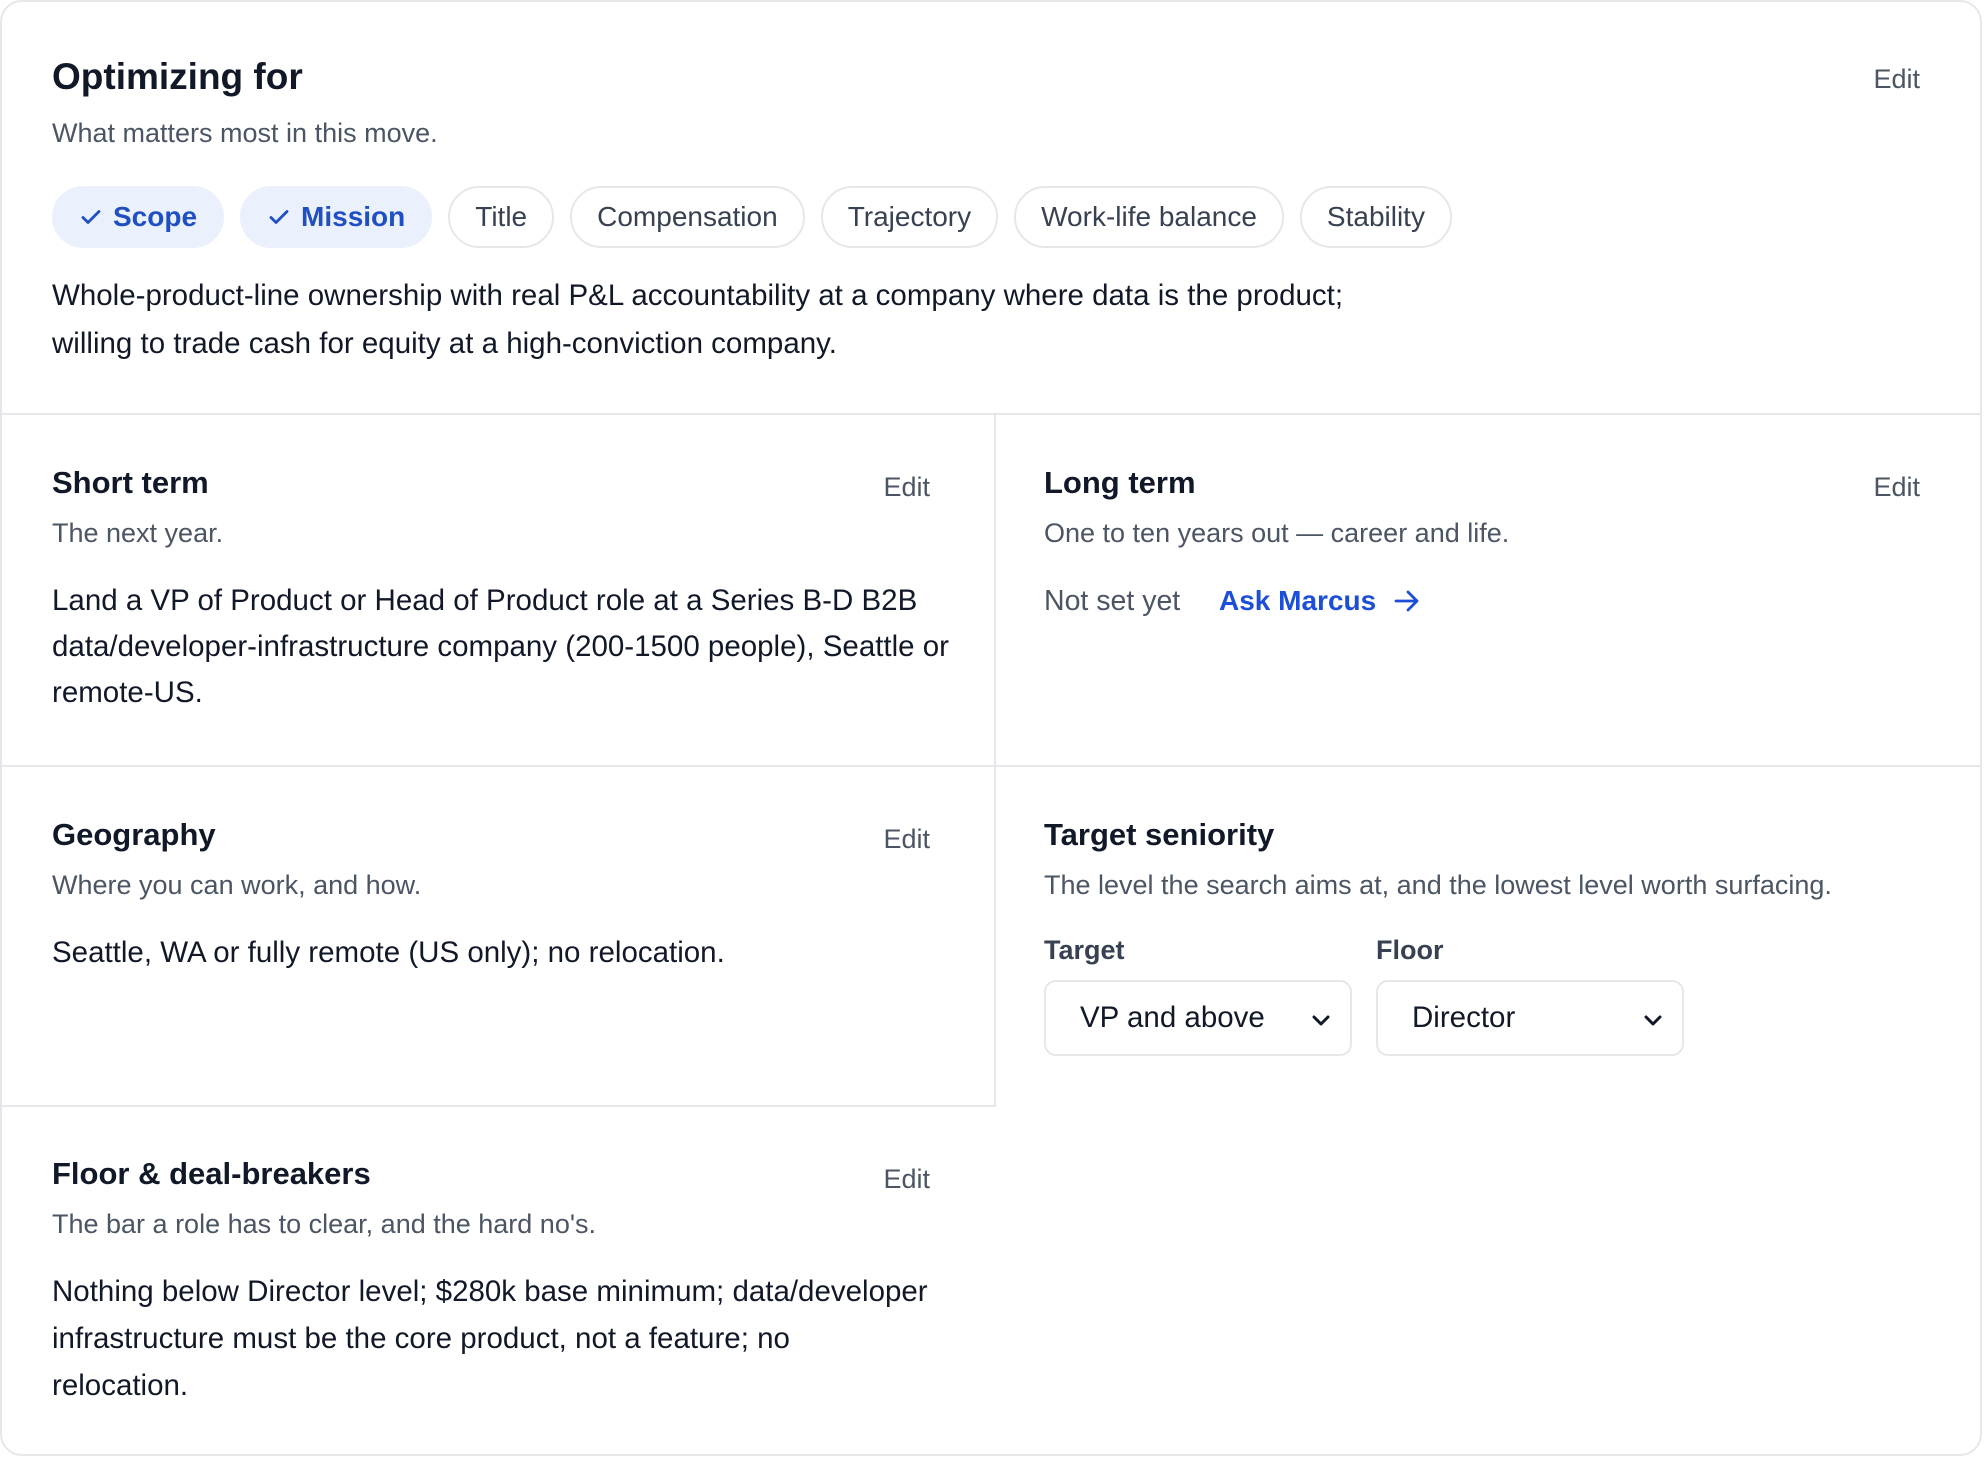  I want to click on chip-label: Scope, so click(155, 216).